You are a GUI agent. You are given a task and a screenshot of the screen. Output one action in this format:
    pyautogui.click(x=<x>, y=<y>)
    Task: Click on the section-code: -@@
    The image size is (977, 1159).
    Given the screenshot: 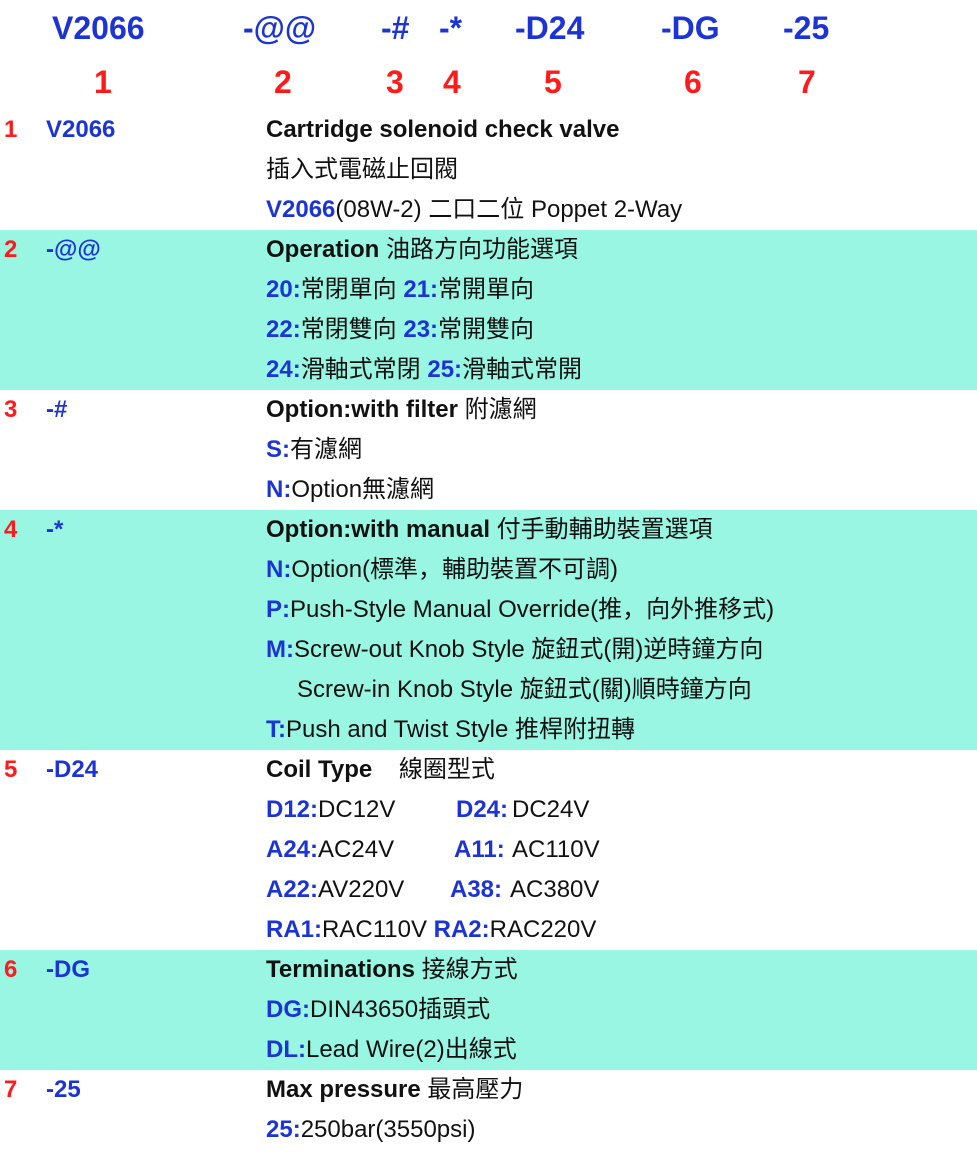 What is the action you would take?
    pyautogui.click(x=73, y=249)
    